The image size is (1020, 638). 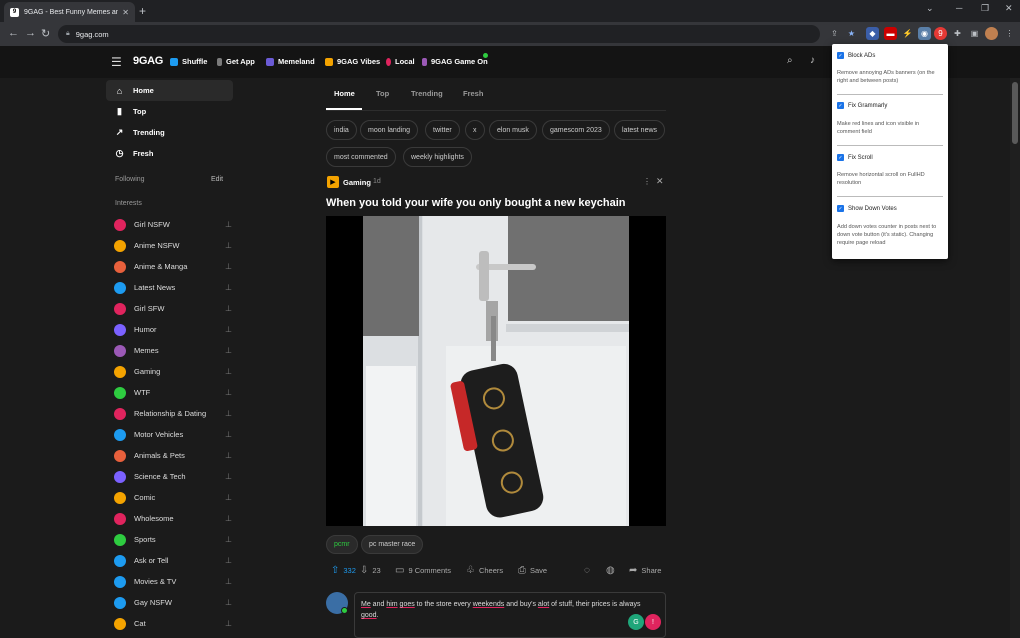 I want to click on nav-local: Local, so click(x=400, y=61).